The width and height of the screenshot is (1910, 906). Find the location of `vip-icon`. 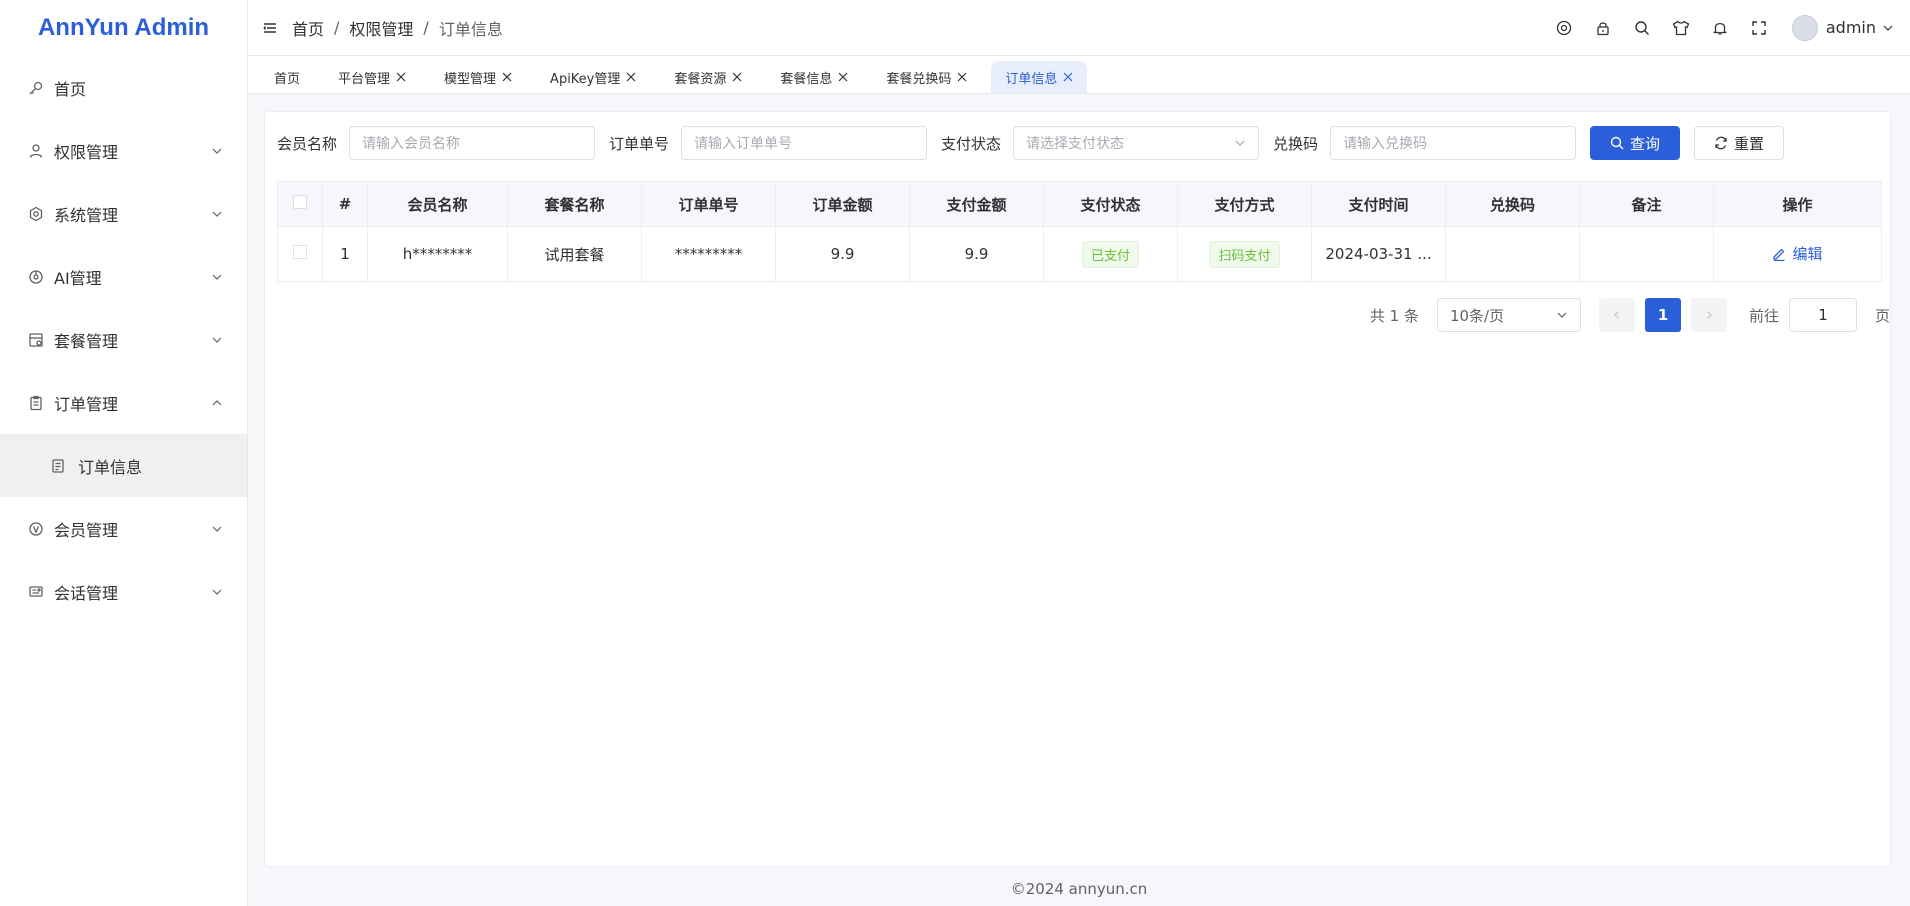

vip-icon is located at coordinates (36, 529).